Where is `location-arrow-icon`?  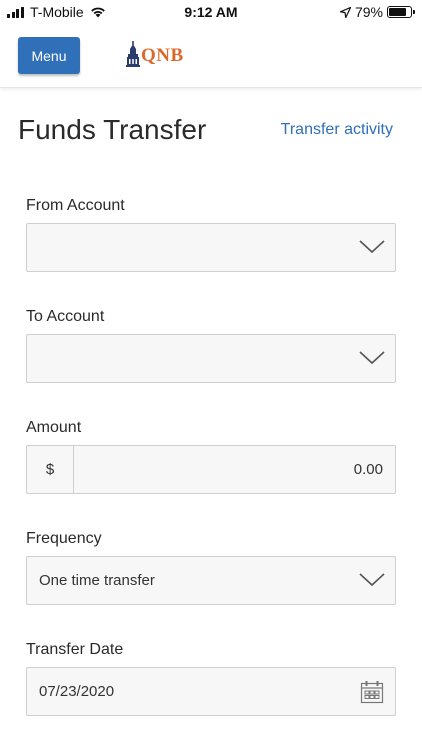
location-arrow-icon is located at coordinates (345, 12).